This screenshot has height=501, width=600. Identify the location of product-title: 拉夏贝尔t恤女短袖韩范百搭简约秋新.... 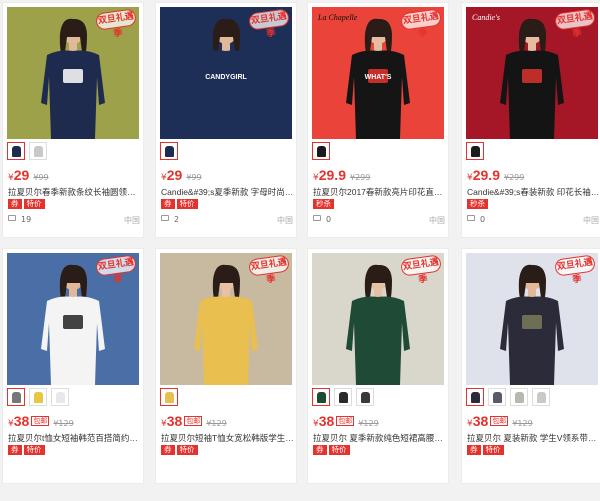
(75, 438).